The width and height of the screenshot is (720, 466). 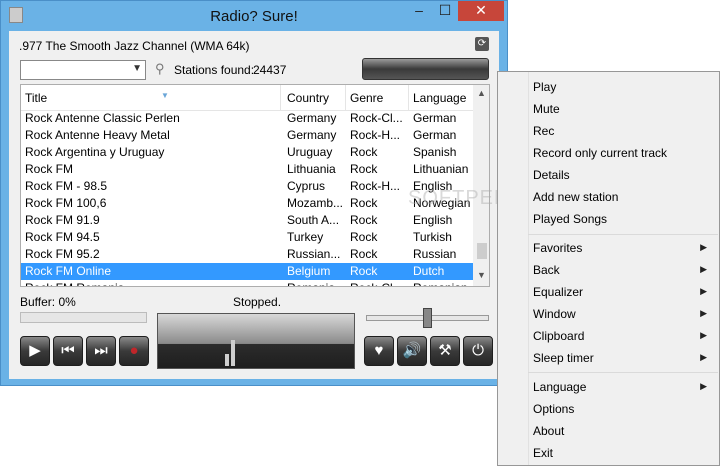 I want to click on table-row: Rock FM - 98.5 Cyprus Rock-H... English, so click(x=247, y=186).